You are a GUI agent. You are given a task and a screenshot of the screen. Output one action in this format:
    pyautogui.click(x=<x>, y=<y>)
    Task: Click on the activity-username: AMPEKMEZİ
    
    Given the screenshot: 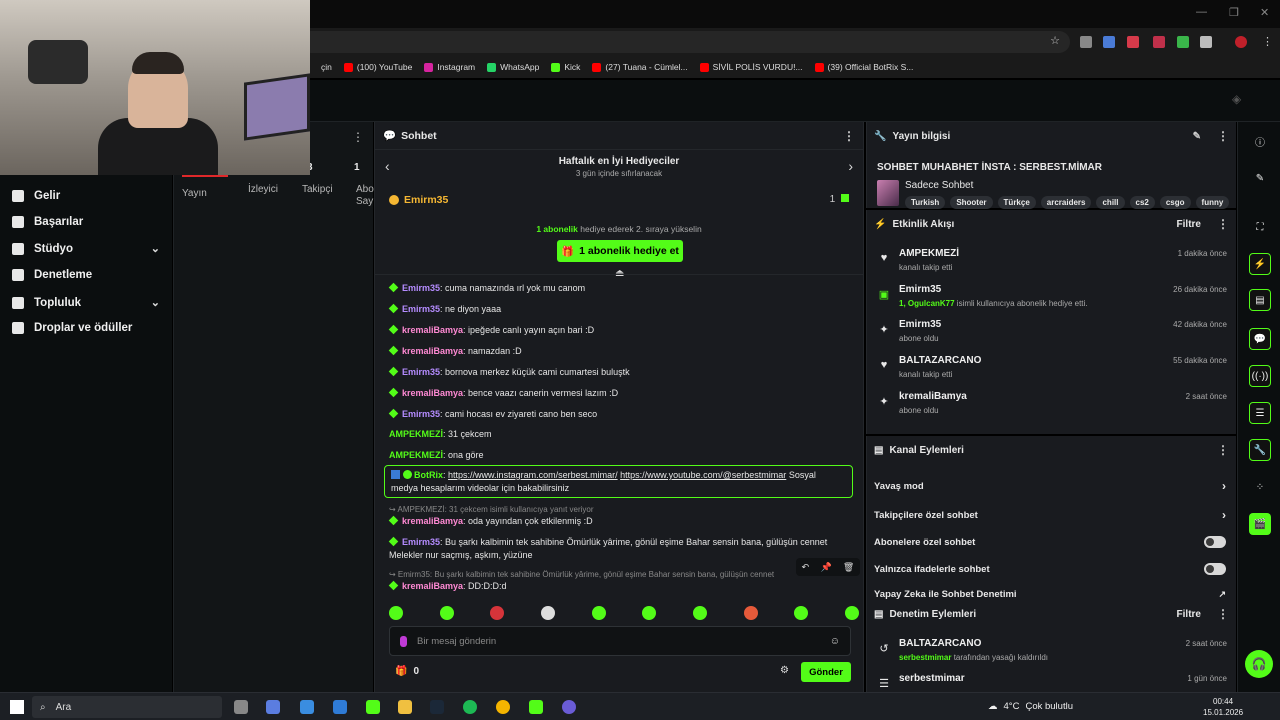 What is the action you would take?
    pyautogui.click(x=929, y=253)
    